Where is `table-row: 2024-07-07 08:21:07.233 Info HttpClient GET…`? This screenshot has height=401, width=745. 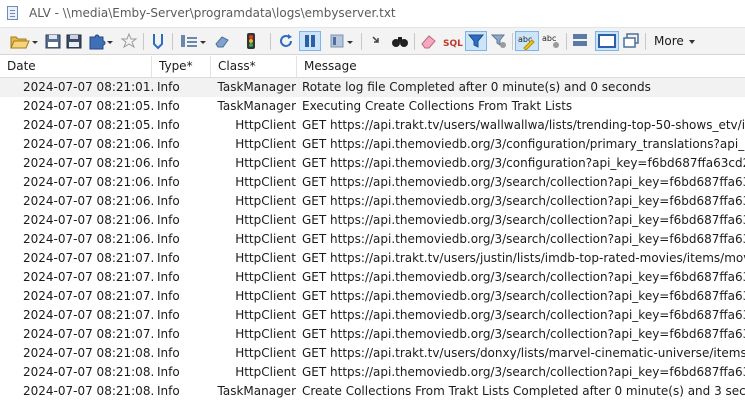
table-row: 2024-07-07 08:21:07.233 Info HttpClient GET… is located at coordinates (372, 258).